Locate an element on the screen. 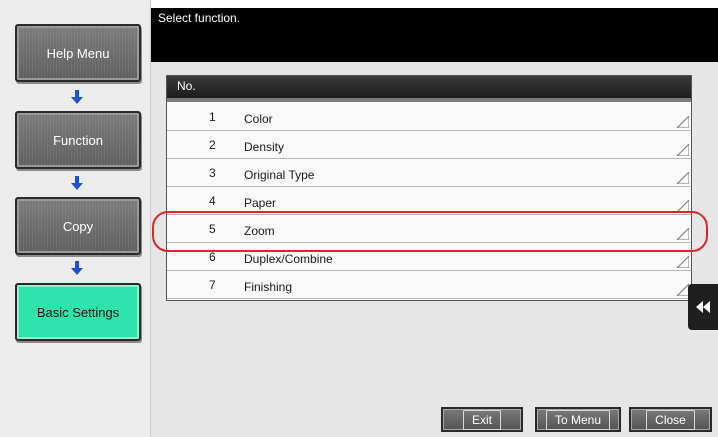 The image size is (718, 437). item-number: 2 is located at coordinates (212, 145).